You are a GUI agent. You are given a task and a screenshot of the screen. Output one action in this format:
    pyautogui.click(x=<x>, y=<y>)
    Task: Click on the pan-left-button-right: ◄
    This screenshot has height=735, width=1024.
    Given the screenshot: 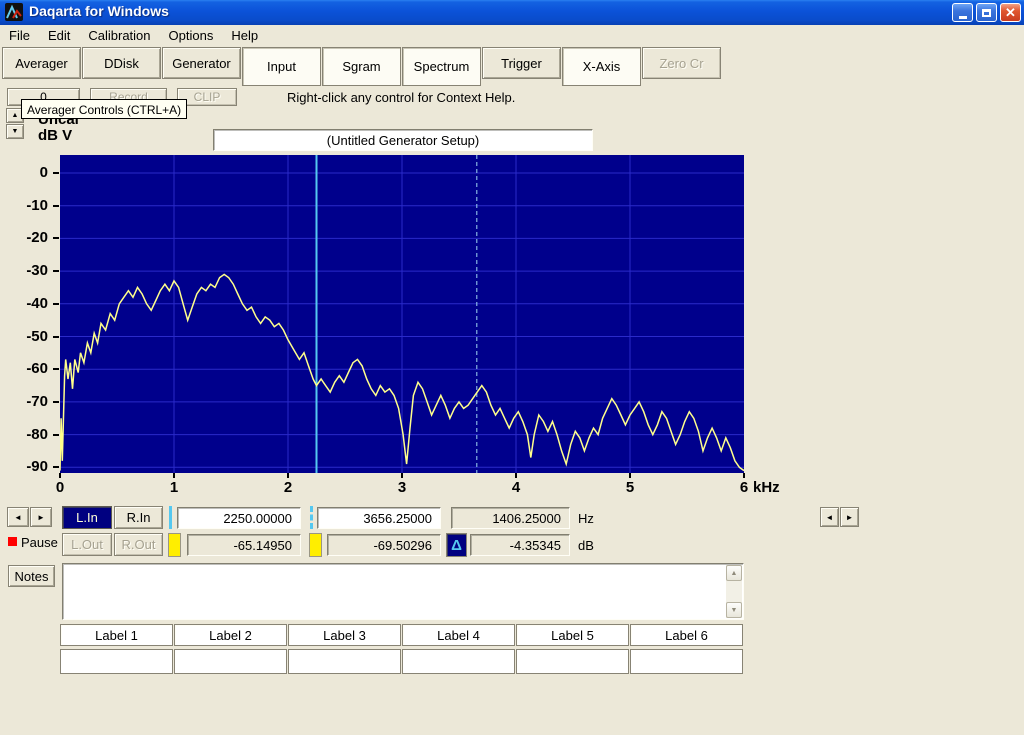 What is the action you would take?
    pyautogui.click(x=829, y=517)
    